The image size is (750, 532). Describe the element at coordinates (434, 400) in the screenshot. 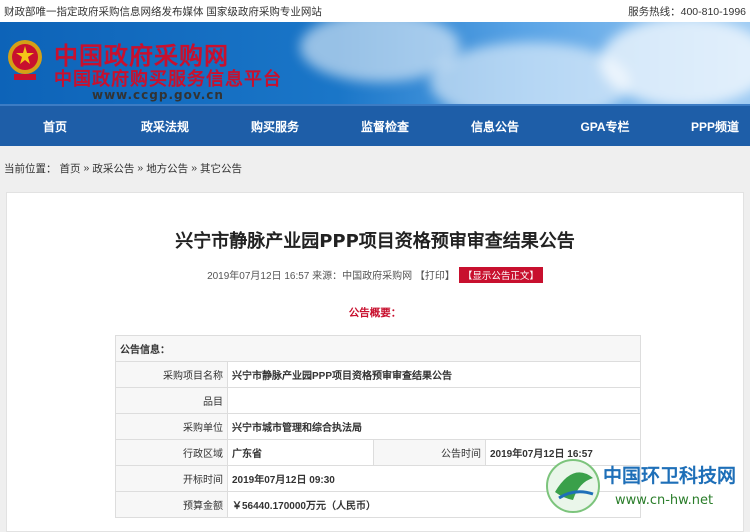

I see `row-value` at that location.